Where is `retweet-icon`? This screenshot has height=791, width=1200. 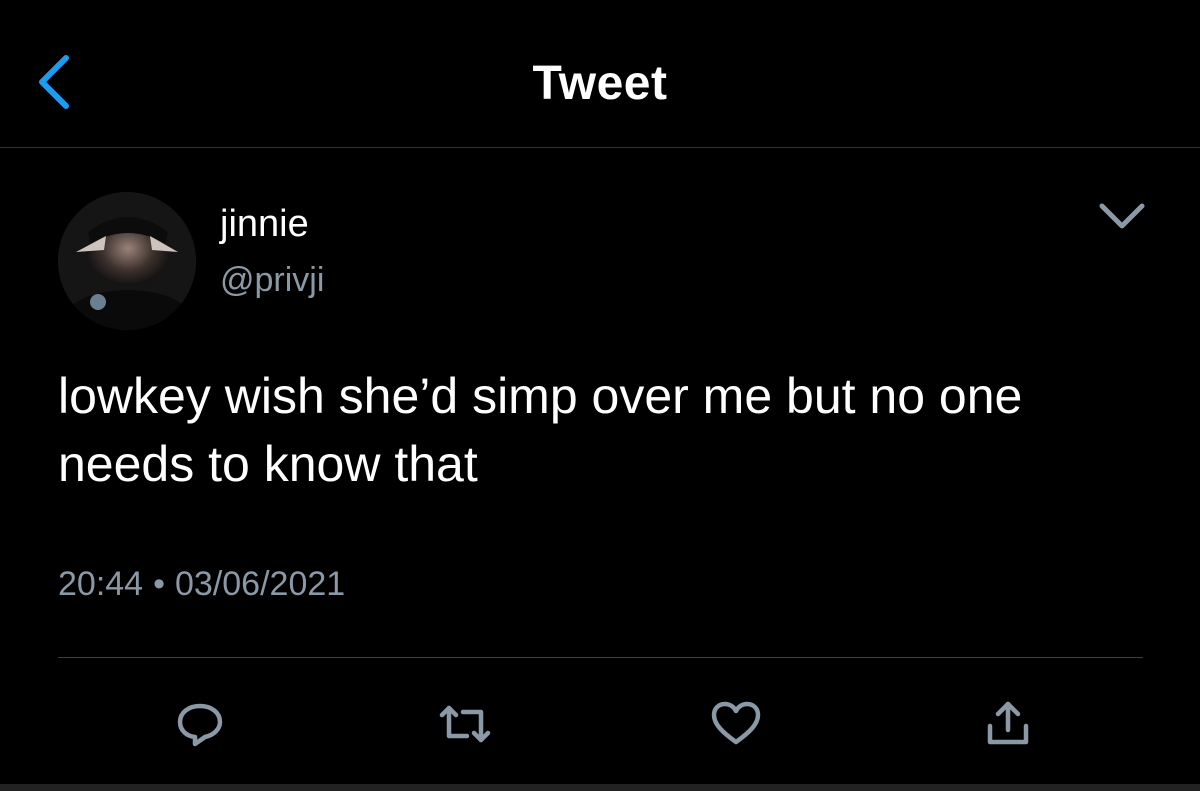
retweet-icon is located at coordinates (465, 724).